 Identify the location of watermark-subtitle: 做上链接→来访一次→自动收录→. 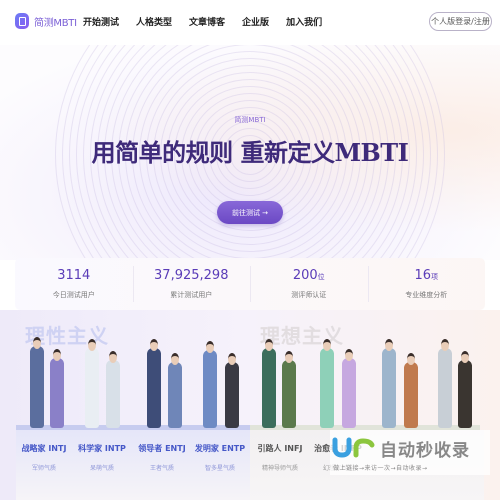
(380, 468).